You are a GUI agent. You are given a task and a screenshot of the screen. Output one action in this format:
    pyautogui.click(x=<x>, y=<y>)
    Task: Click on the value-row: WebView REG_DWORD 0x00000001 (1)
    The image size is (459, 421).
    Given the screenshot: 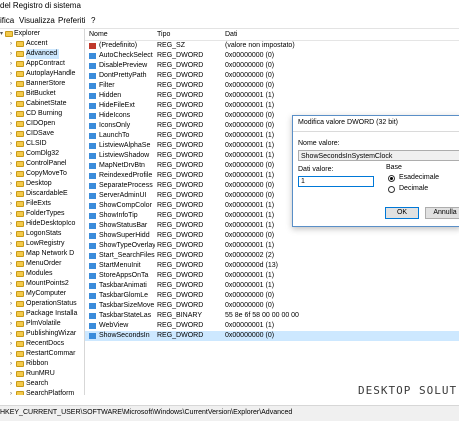 What is the action you would take?
    pyautogui.click(x=272, y=326)
    